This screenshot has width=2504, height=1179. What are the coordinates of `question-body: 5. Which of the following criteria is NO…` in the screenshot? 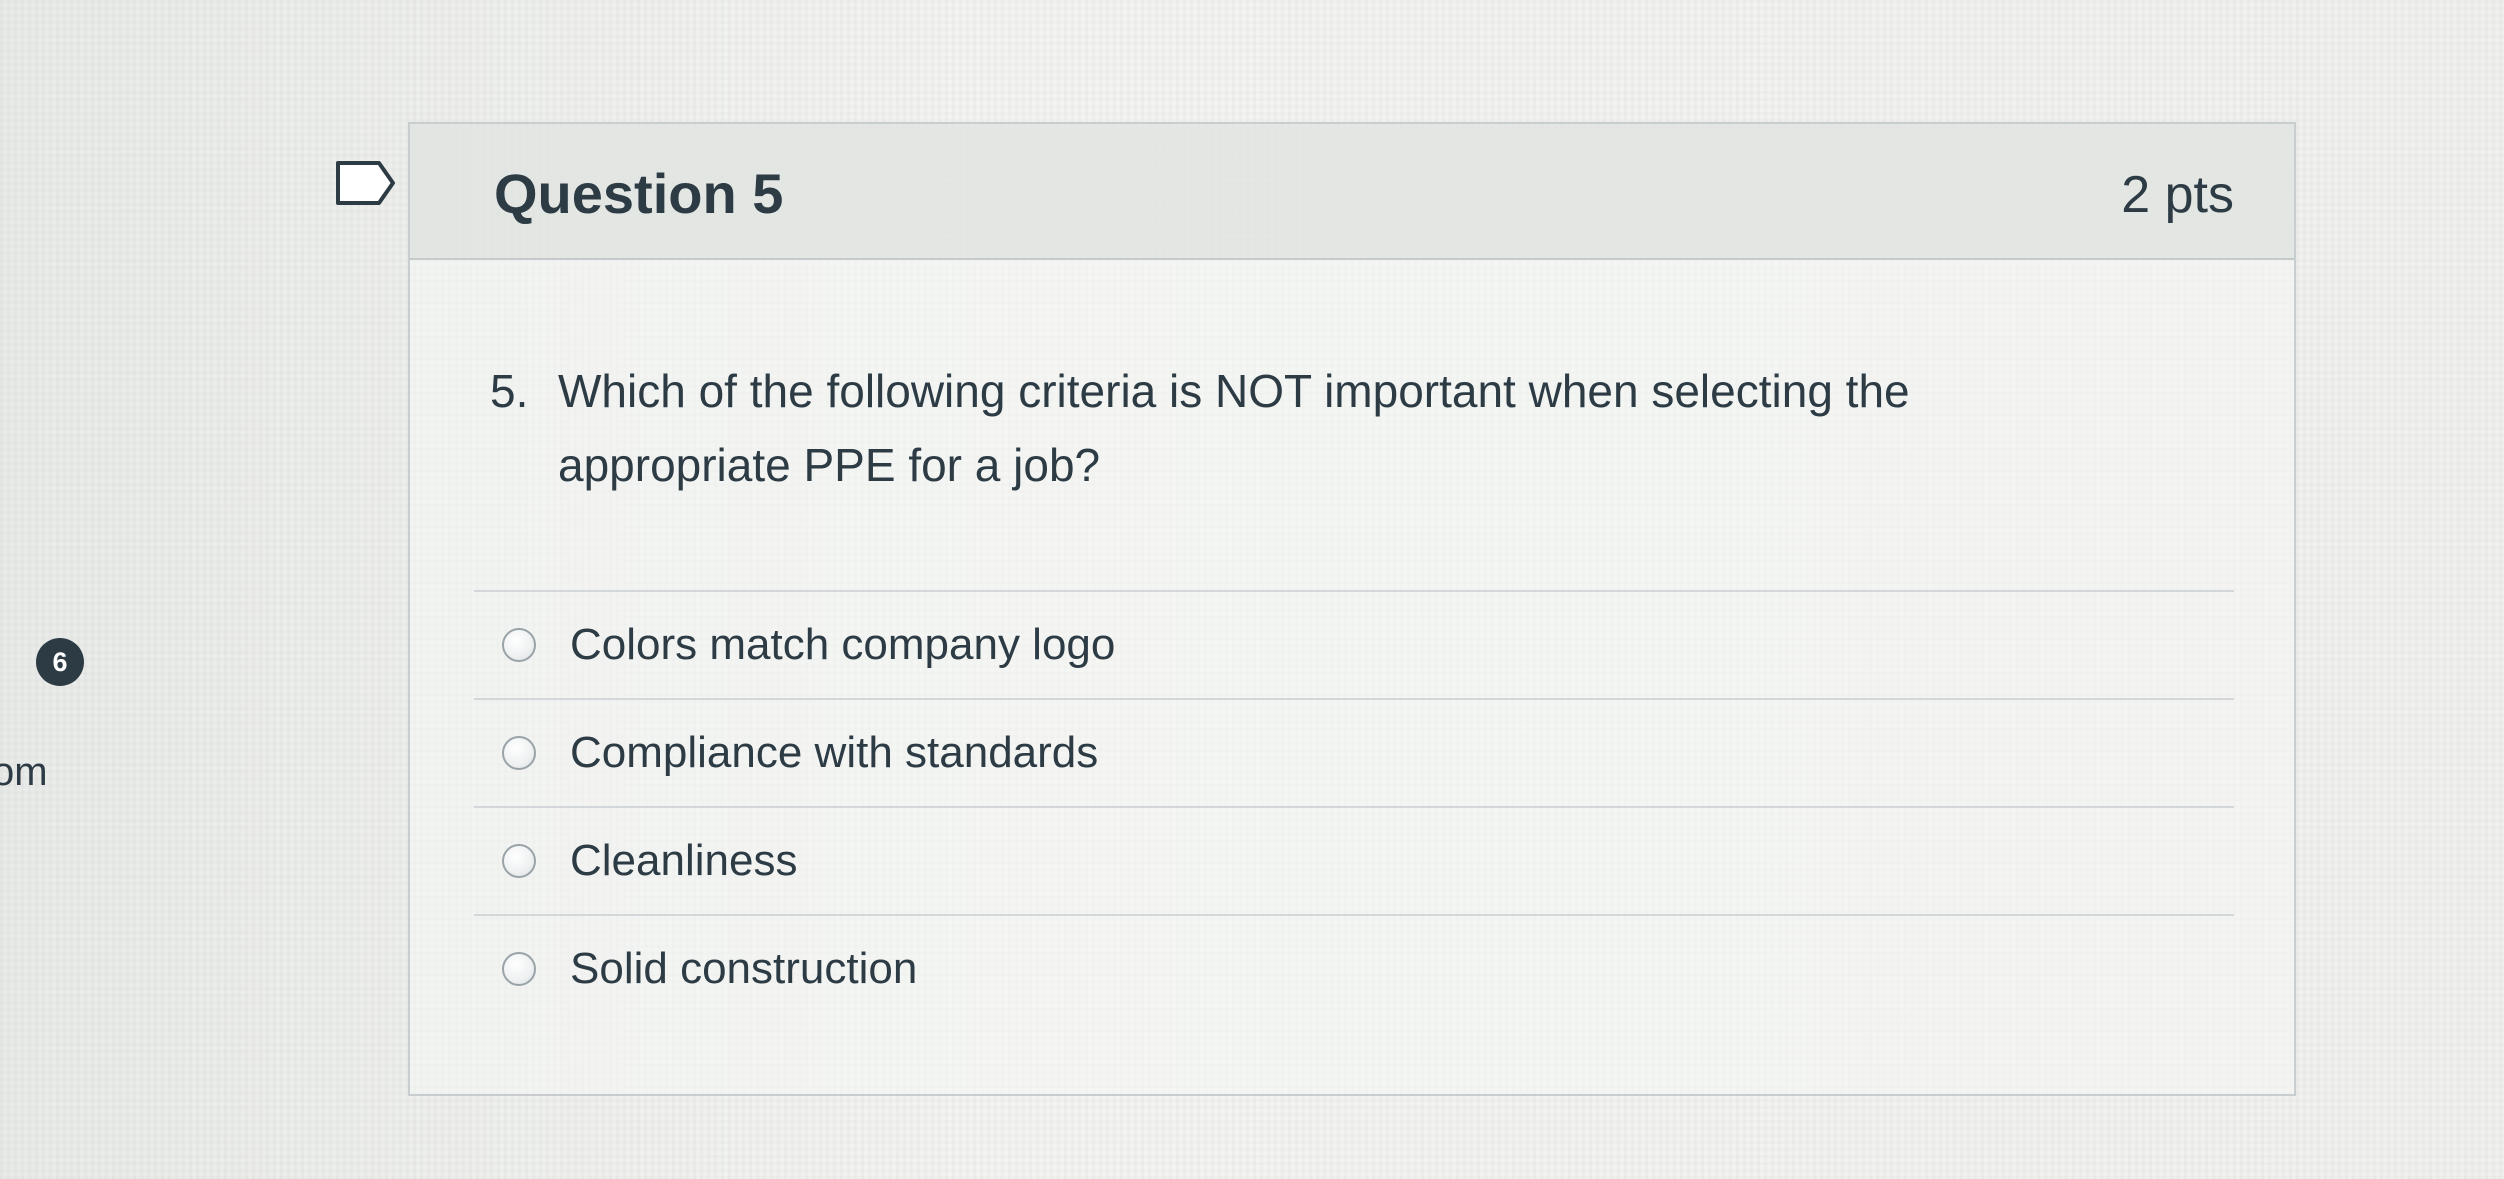 It's located at (1340, 428).